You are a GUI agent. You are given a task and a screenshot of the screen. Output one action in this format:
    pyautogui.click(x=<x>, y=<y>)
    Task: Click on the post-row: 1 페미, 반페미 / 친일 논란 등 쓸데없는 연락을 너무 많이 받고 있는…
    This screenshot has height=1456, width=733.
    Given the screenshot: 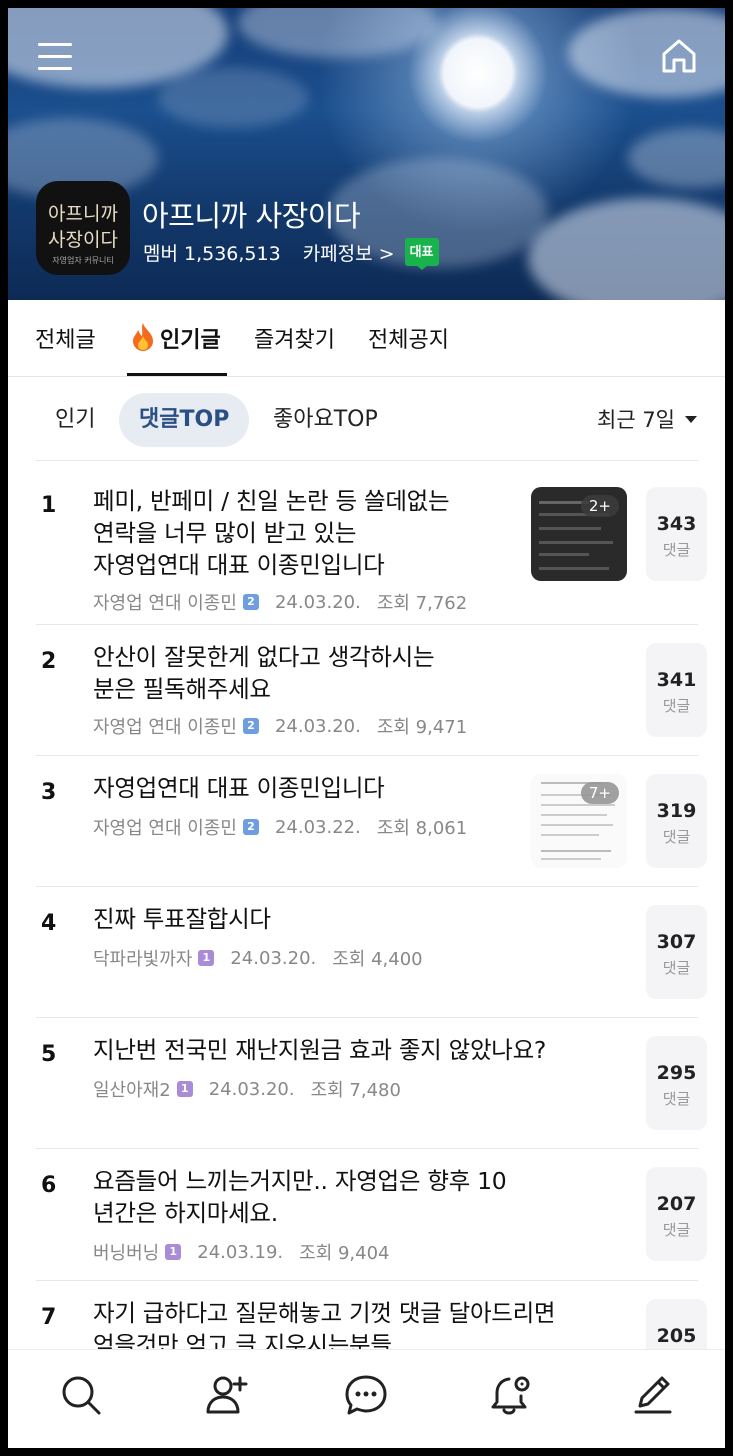 What is the action you would take?
    pyautogui.click(x=371, y=543)
    